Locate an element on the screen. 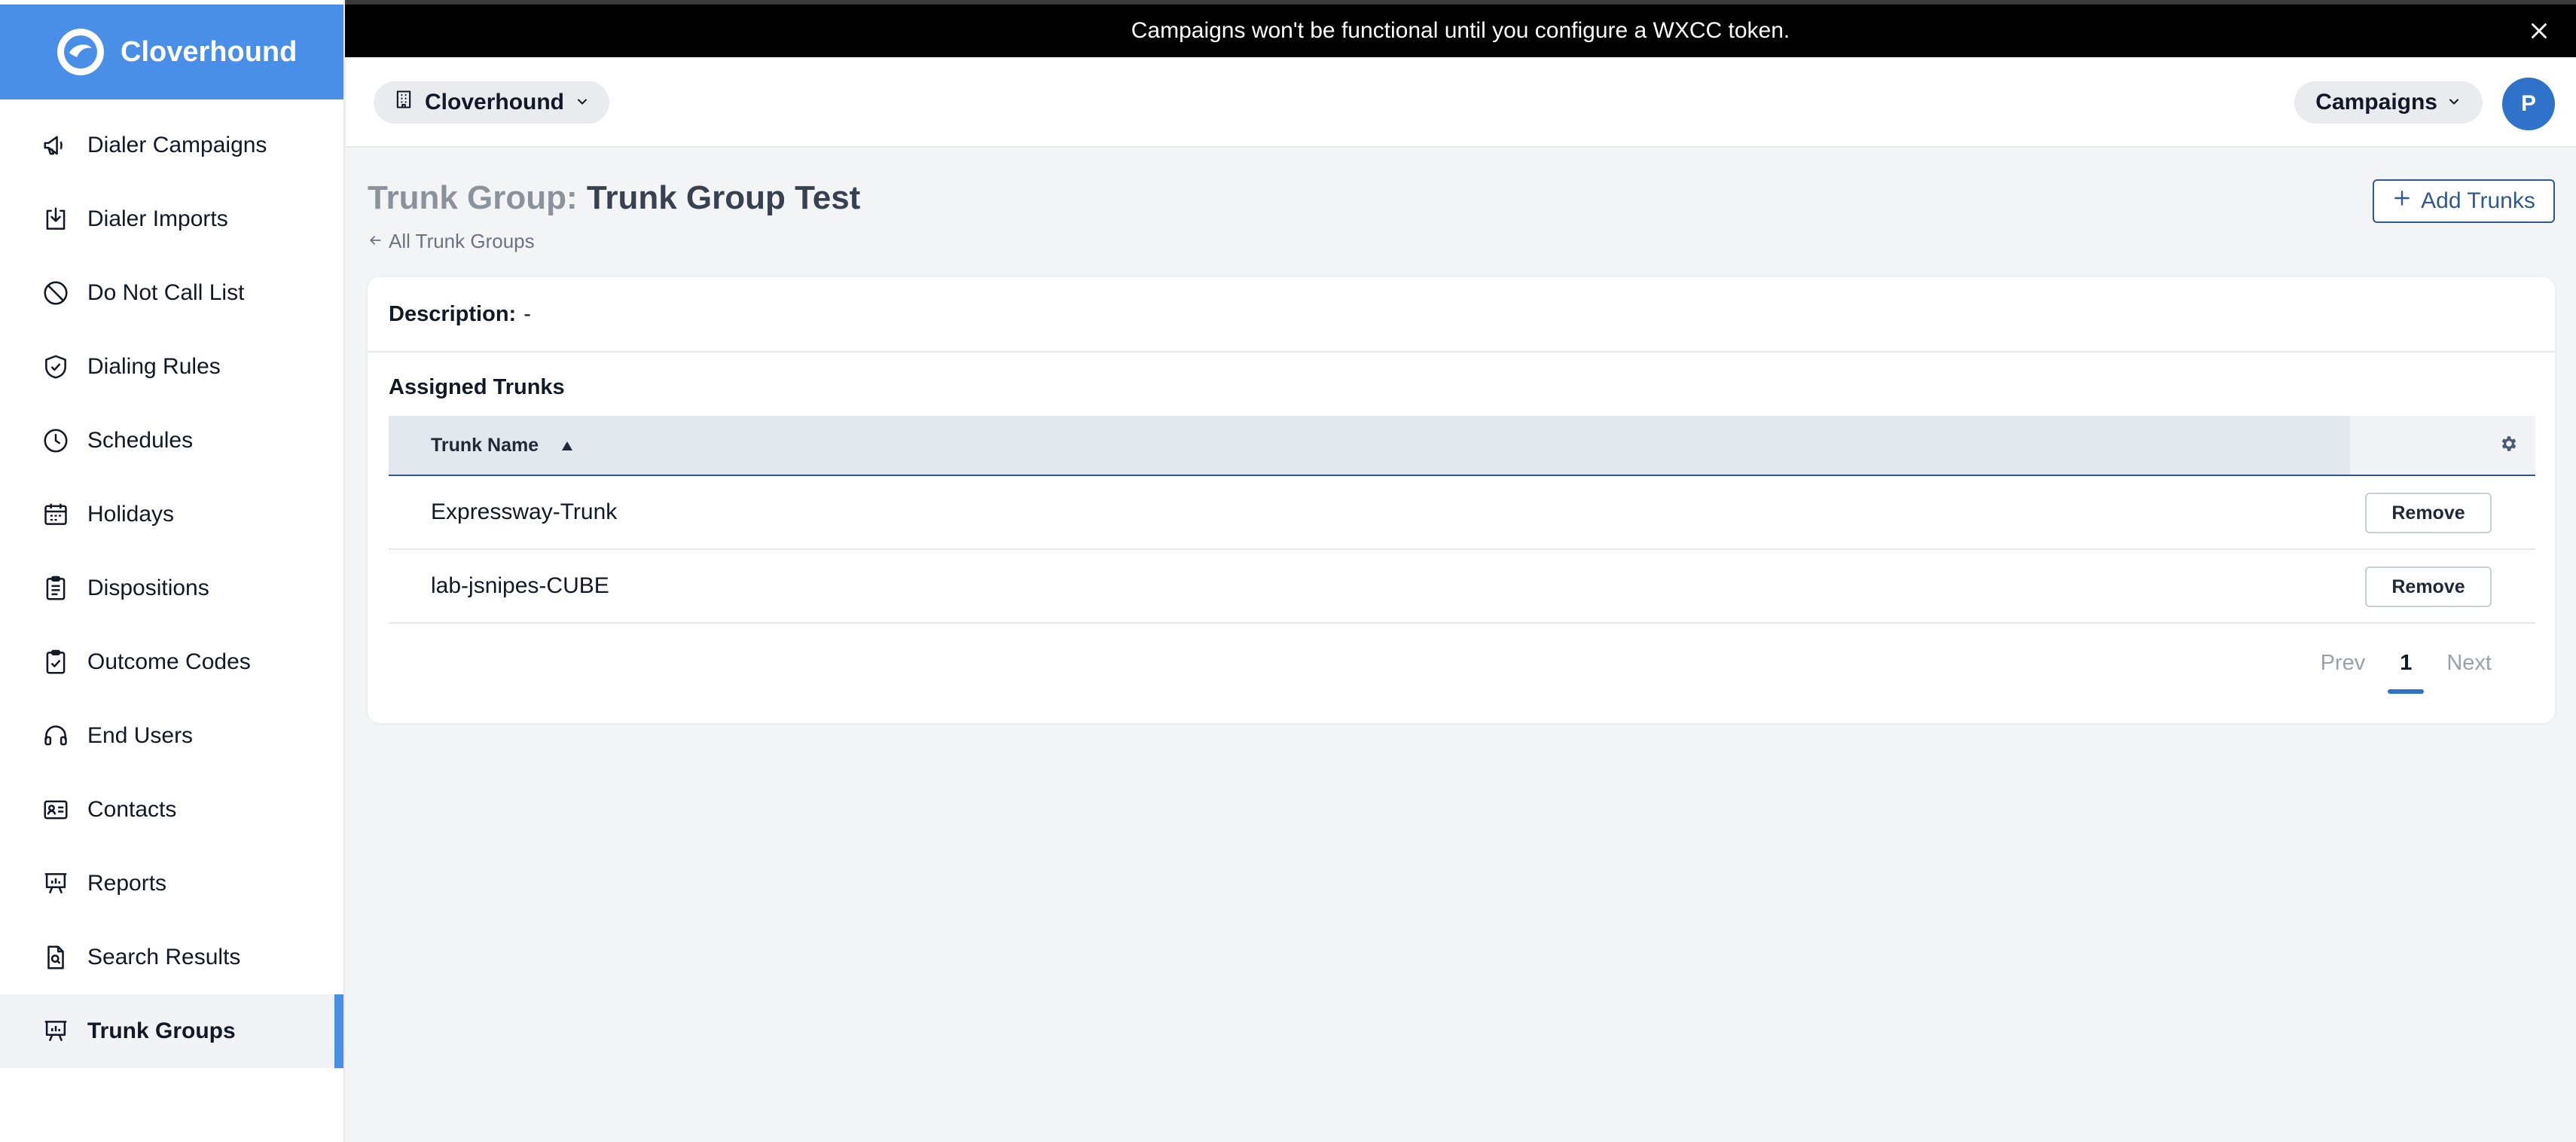  sidebar-item-search-results: Search Results is located at coordinates (172, 957).